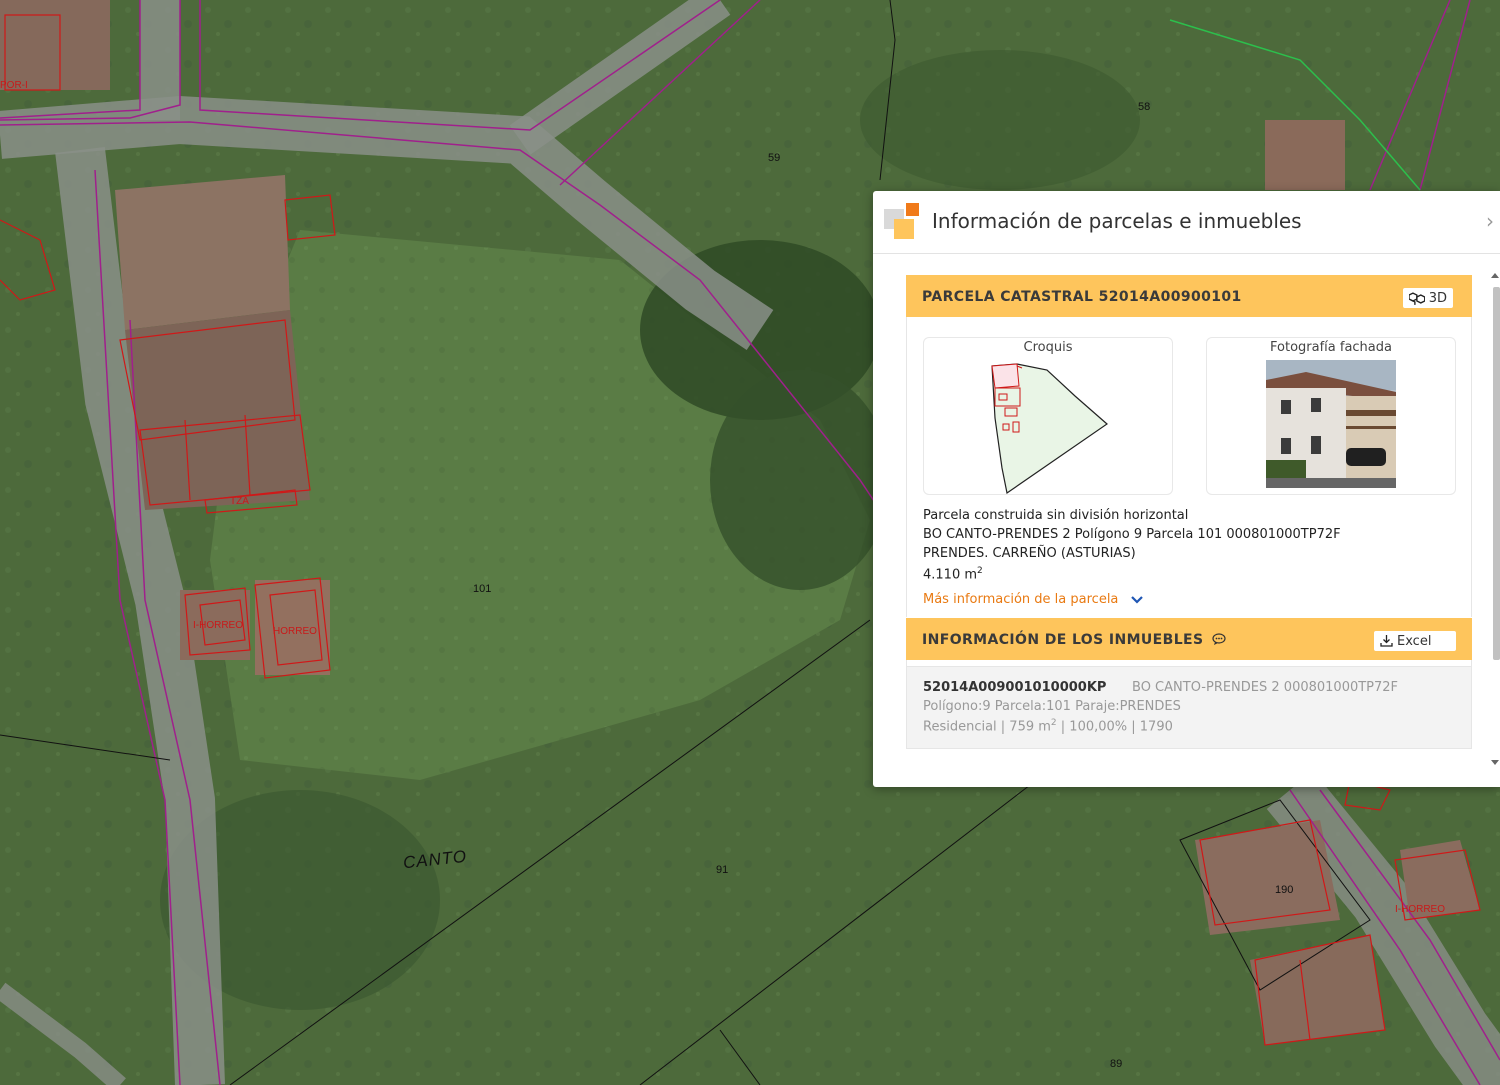 The height and width of the screenshot is (1085, 1500). I want to click on fachada-card: Fotografía fachada, so click(1331, 416).